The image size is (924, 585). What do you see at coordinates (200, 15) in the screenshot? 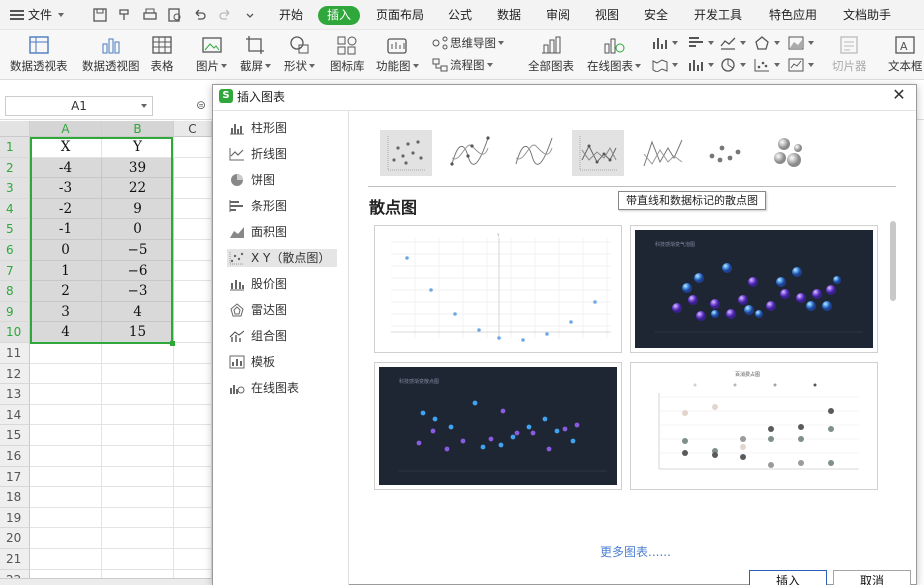
I see `undo-icon` at bounding box center [200, 15].